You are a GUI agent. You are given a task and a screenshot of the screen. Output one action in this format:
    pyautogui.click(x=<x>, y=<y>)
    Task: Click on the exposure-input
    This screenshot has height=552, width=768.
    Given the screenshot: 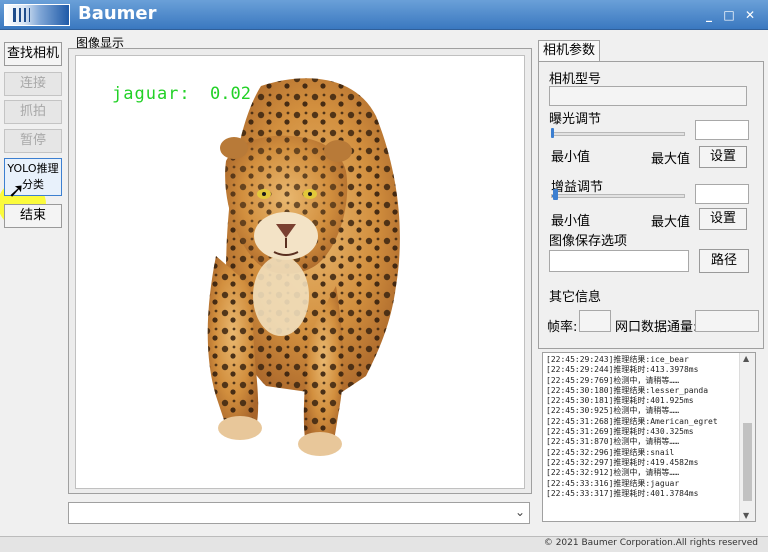 What is the action you would take?
    pyautogui.click(x=722, y=130)
    